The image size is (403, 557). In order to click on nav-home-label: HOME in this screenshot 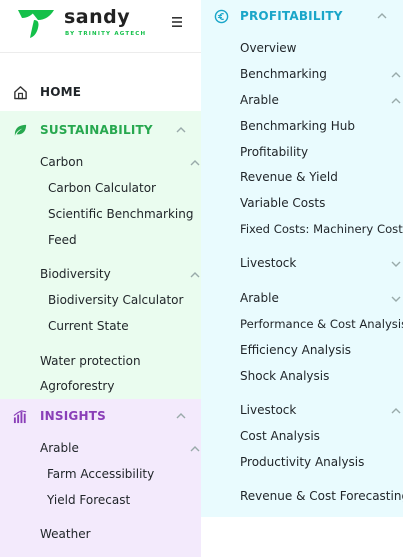, I will do `click(61, 92)`.